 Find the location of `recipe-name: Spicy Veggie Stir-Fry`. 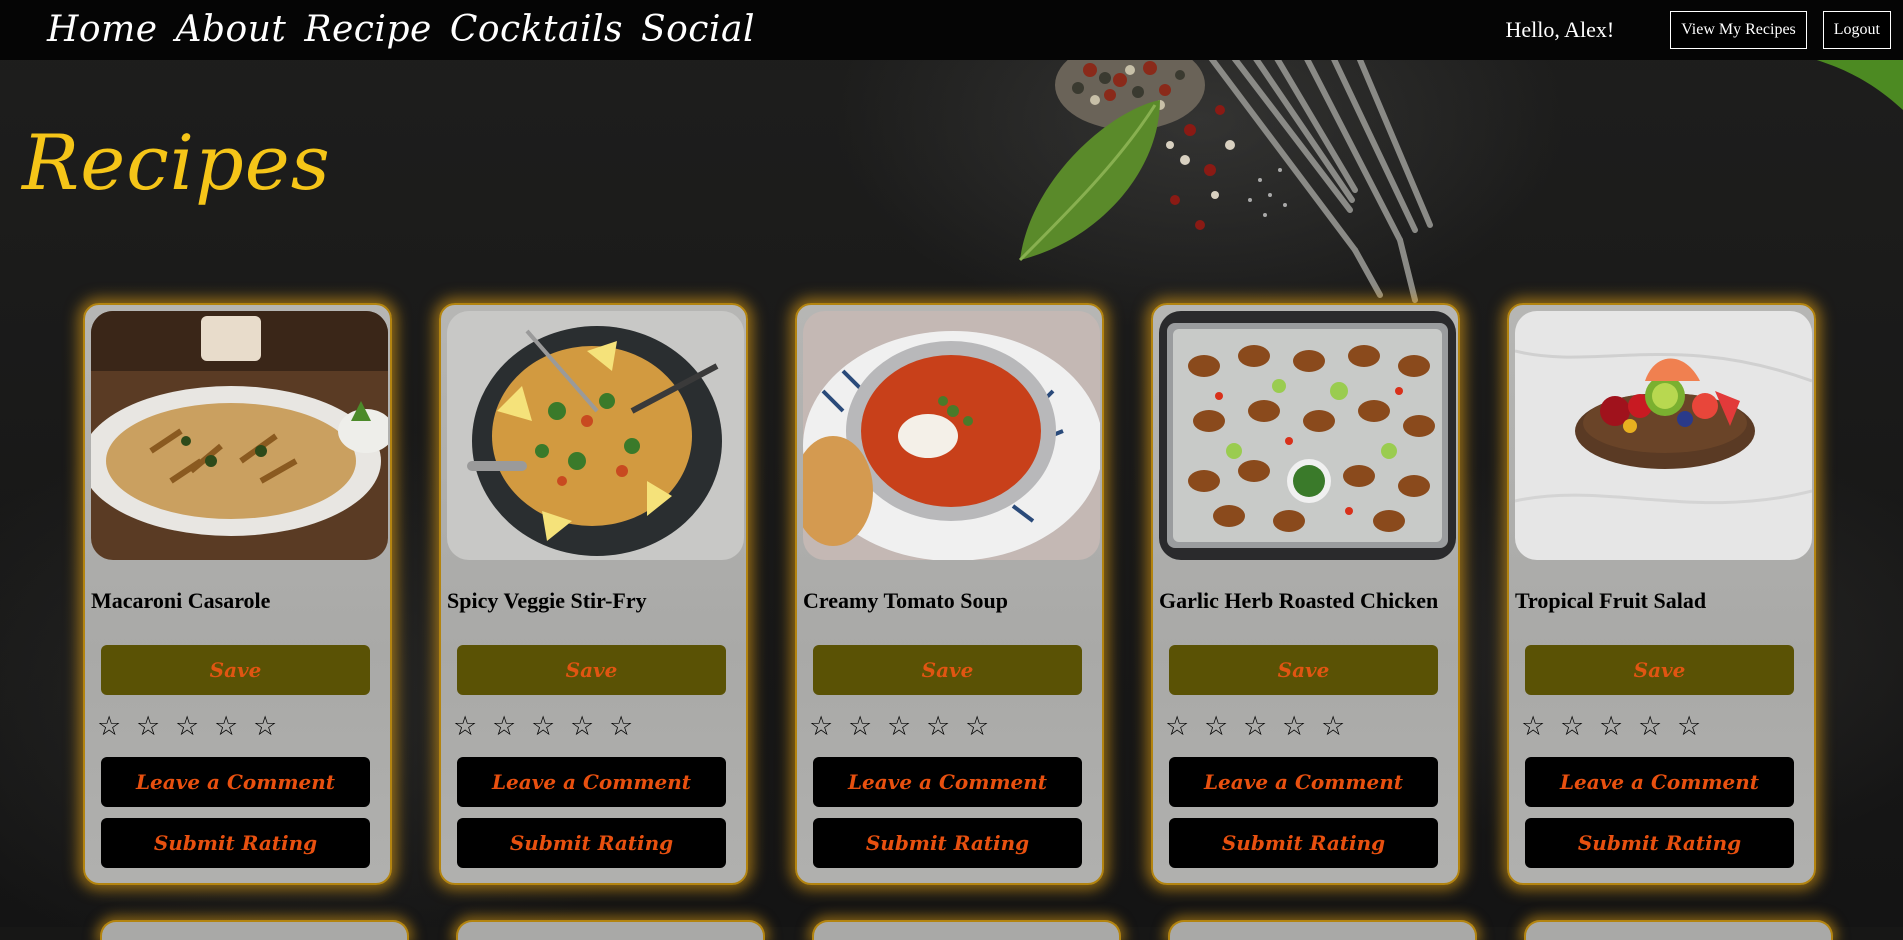

recipe-name: Spicy Veggie Stir-Fry is located at coordinates (547, 600).